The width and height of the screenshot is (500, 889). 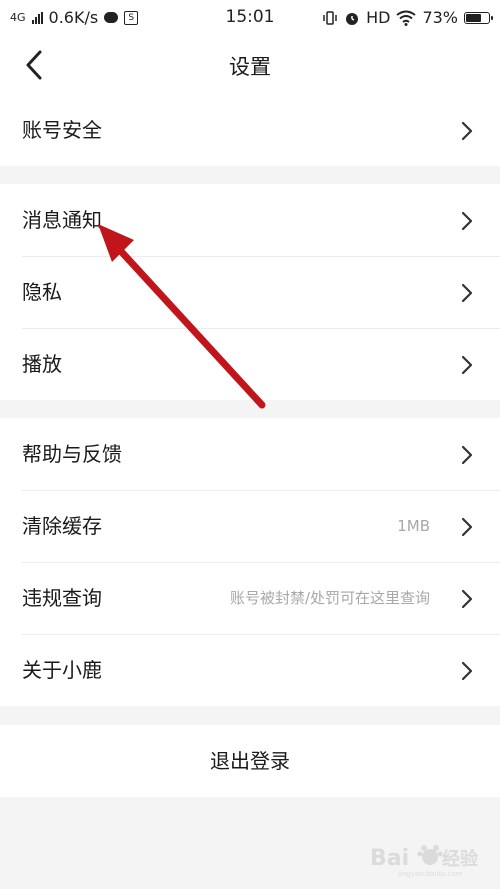 What do you see at coordinates (478, 17) in the screenshot?
I see `battery-icon` at bounding box center [478, 17].